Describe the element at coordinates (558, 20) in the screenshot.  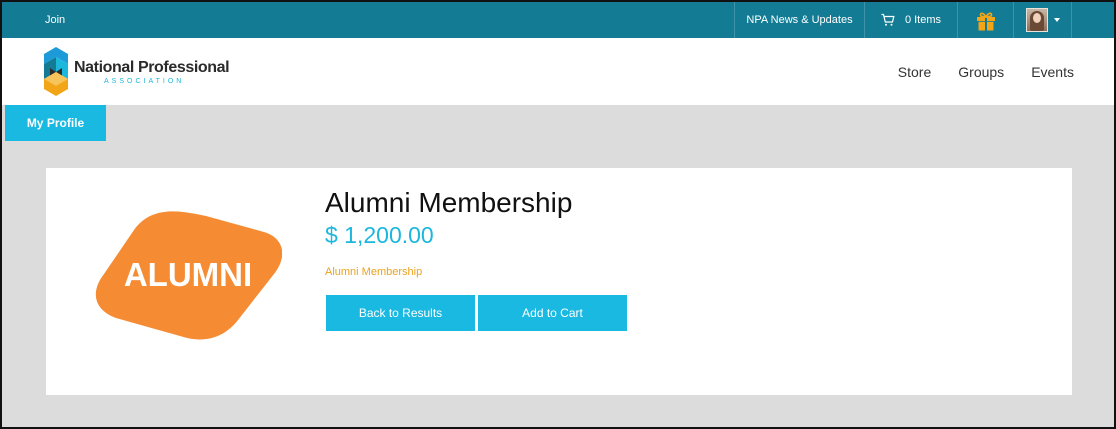
I see `top-utility-bar: Join NPA News & Updates 0 Items` at that location.